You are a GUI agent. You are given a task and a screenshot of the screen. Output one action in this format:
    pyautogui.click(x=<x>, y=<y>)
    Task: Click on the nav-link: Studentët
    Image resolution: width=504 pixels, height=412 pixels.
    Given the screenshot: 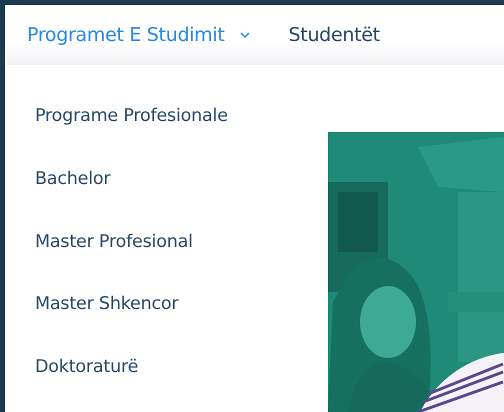 What is the action you would take?
    pyautogui.click(x=334, y=35)
    